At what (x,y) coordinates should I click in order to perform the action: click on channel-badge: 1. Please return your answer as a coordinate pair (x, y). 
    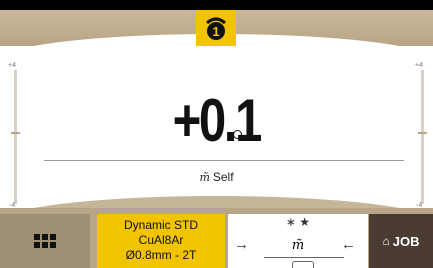
    Looking at the image, I should click on (216, 28).